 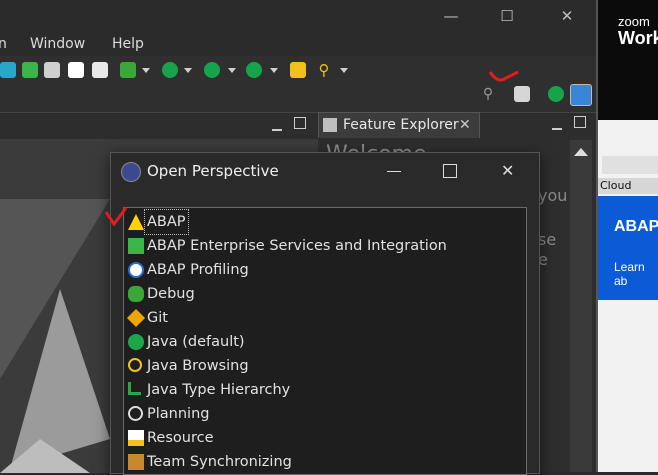 What do you see at coordinates (344, 70) in the screenshot?
I see `search-dropdown-icon` at bounding box center [344, 70].